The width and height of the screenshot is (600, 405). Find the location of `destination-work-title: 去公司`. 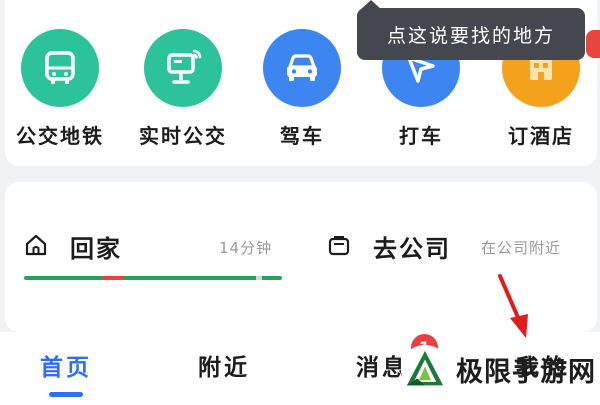

destination-work-title: 去公司 is located at coordinates (412, 249).